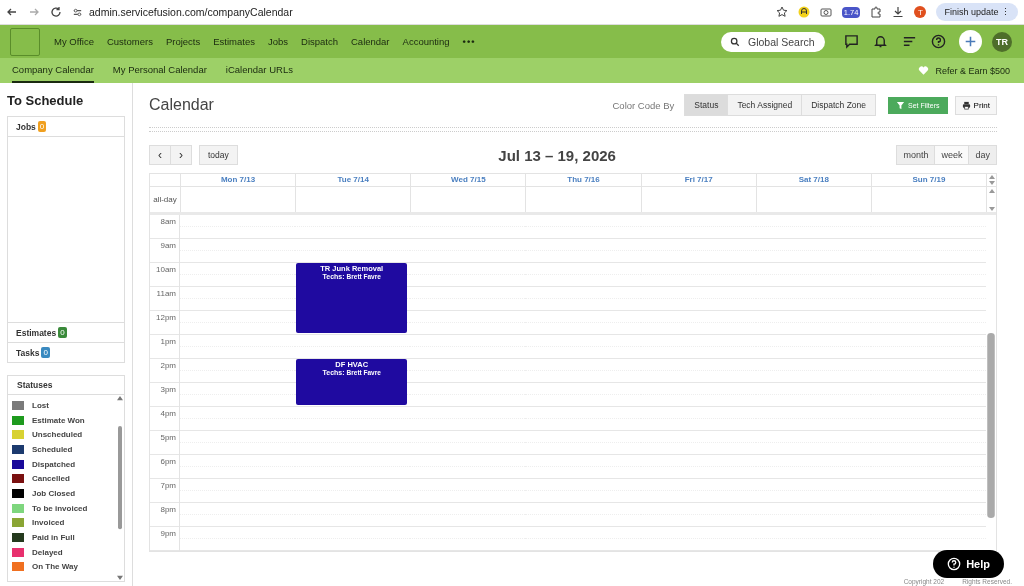 This screenshot has width=1024, height=586. Describe the element at coordinates (1002, 41) in the screenshot. I see `user-avatar: TR` at that location.